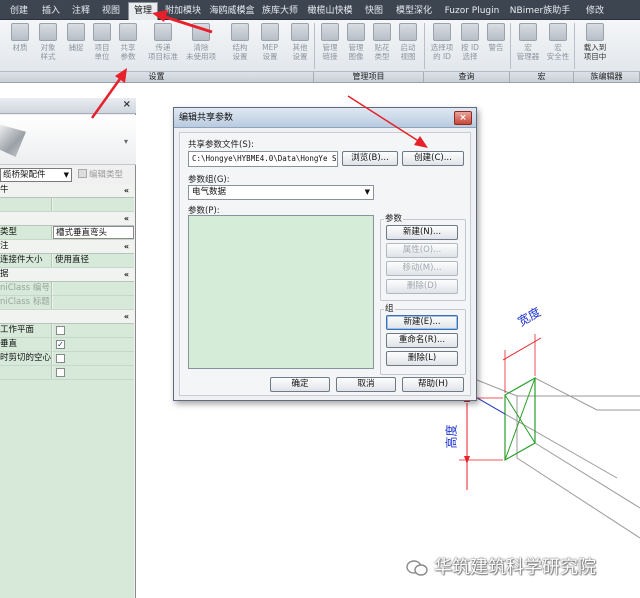  I want to click on chevron-down-icon: ▼, so click(66, 175).